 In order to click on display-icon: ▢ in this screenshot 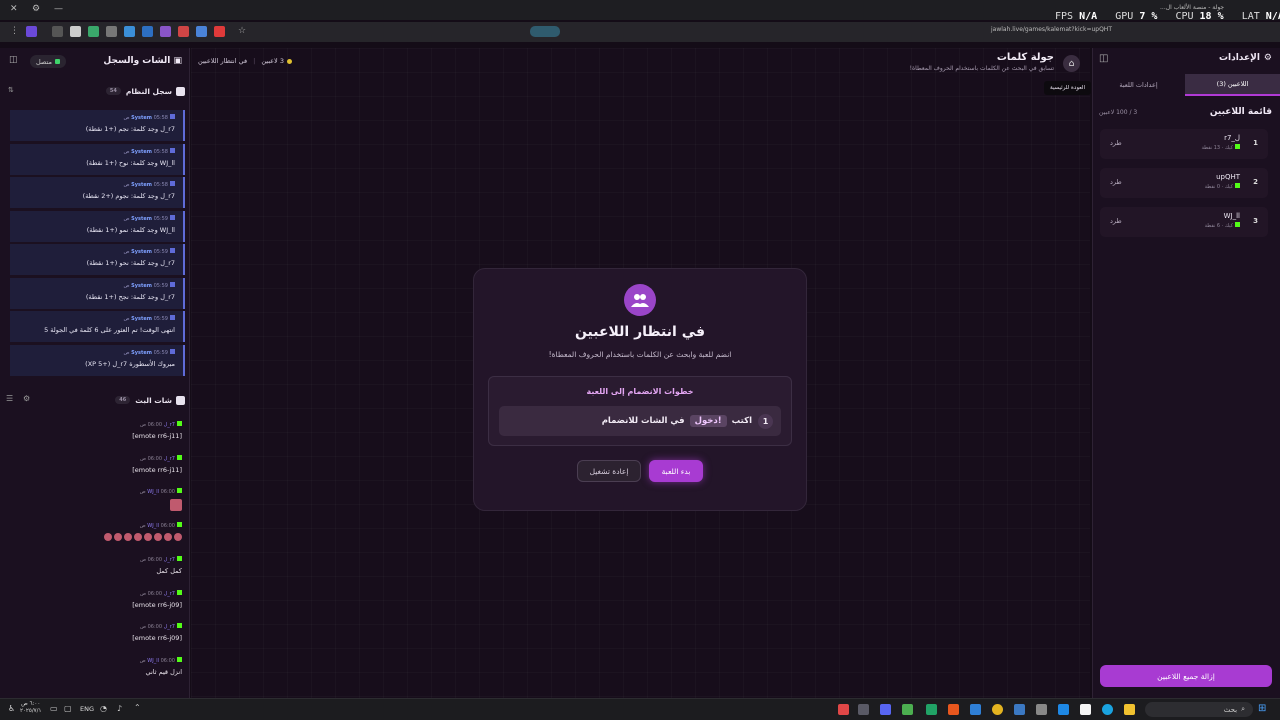, I will do `click(68, 708)`.